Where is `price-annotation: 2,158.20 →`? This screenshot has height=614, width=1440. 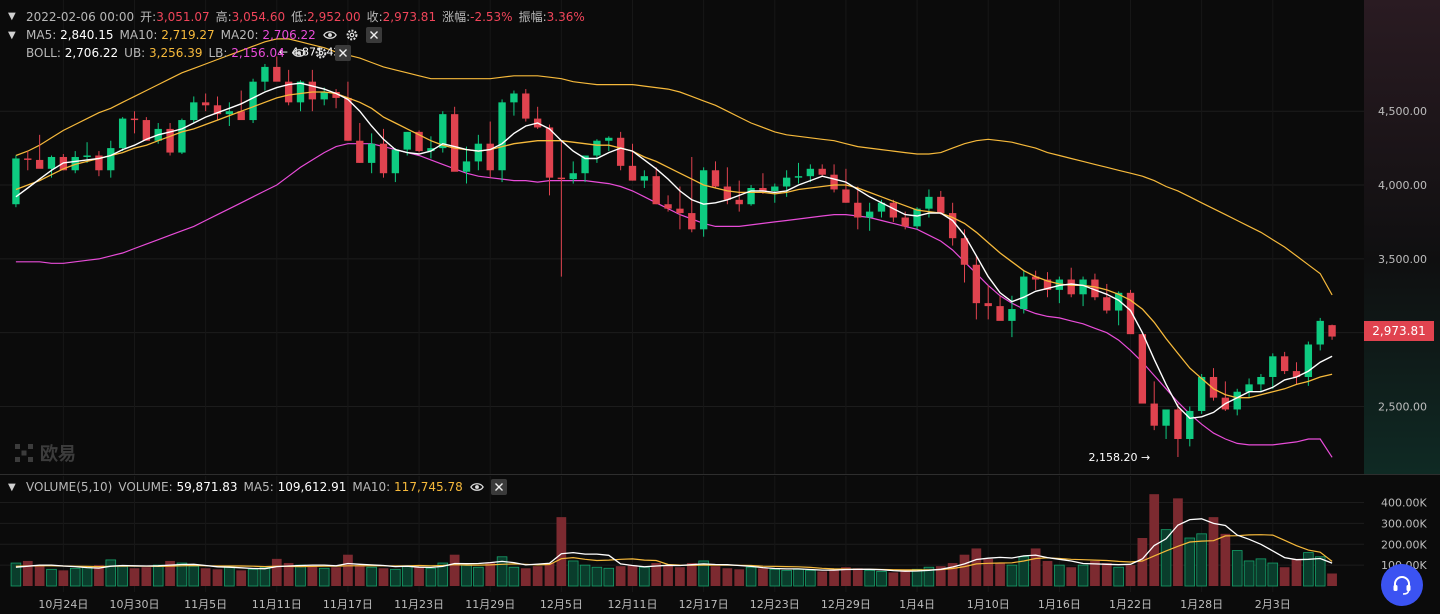
price-annotation: 2,158.20 → is located at coordinates (1120, 457).